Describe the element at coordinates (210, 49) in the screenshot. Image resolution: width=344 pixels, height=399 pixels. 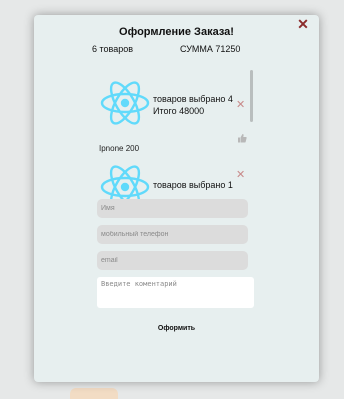
I see `order-total: СУММА 71250` at that location.